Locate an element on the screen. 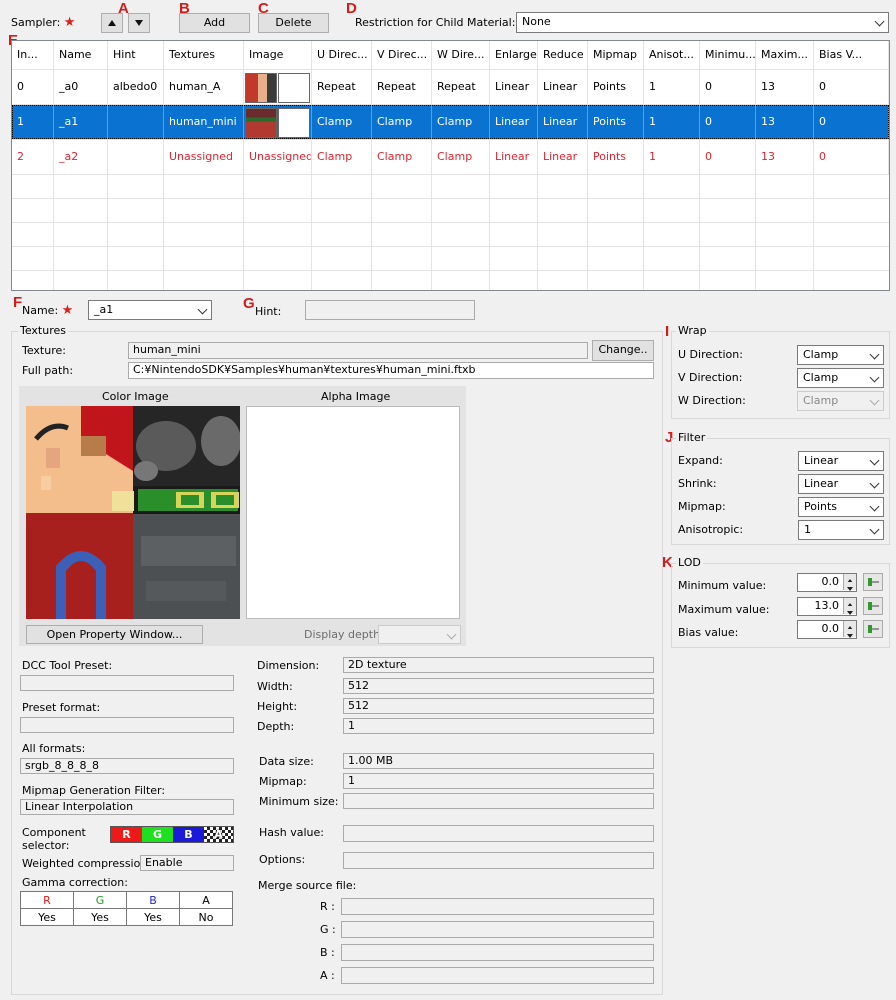  minimum-size-field is located at coordinates (498, 801).